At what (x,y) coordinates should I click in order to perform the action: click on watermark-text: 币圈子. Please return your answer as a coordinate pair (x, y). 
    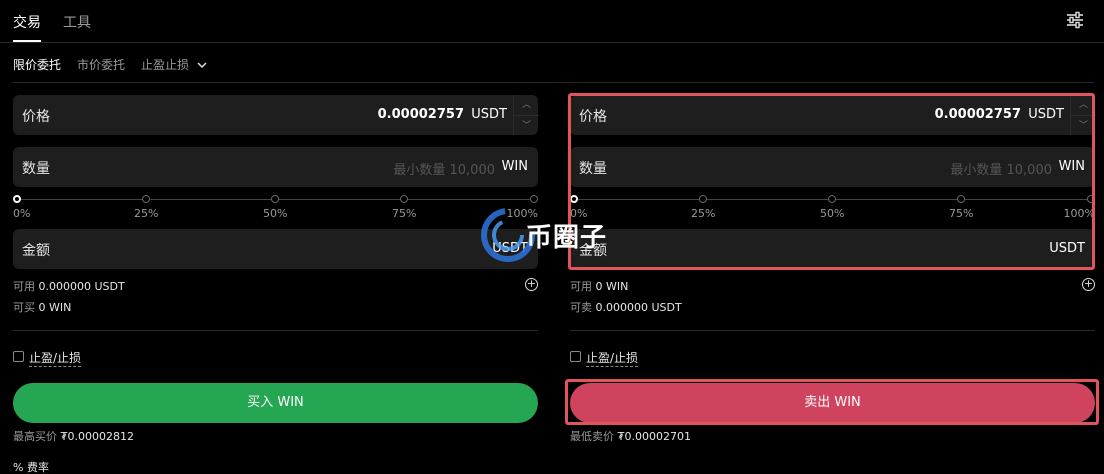
    Looking at the image, I should click on (567, 238).